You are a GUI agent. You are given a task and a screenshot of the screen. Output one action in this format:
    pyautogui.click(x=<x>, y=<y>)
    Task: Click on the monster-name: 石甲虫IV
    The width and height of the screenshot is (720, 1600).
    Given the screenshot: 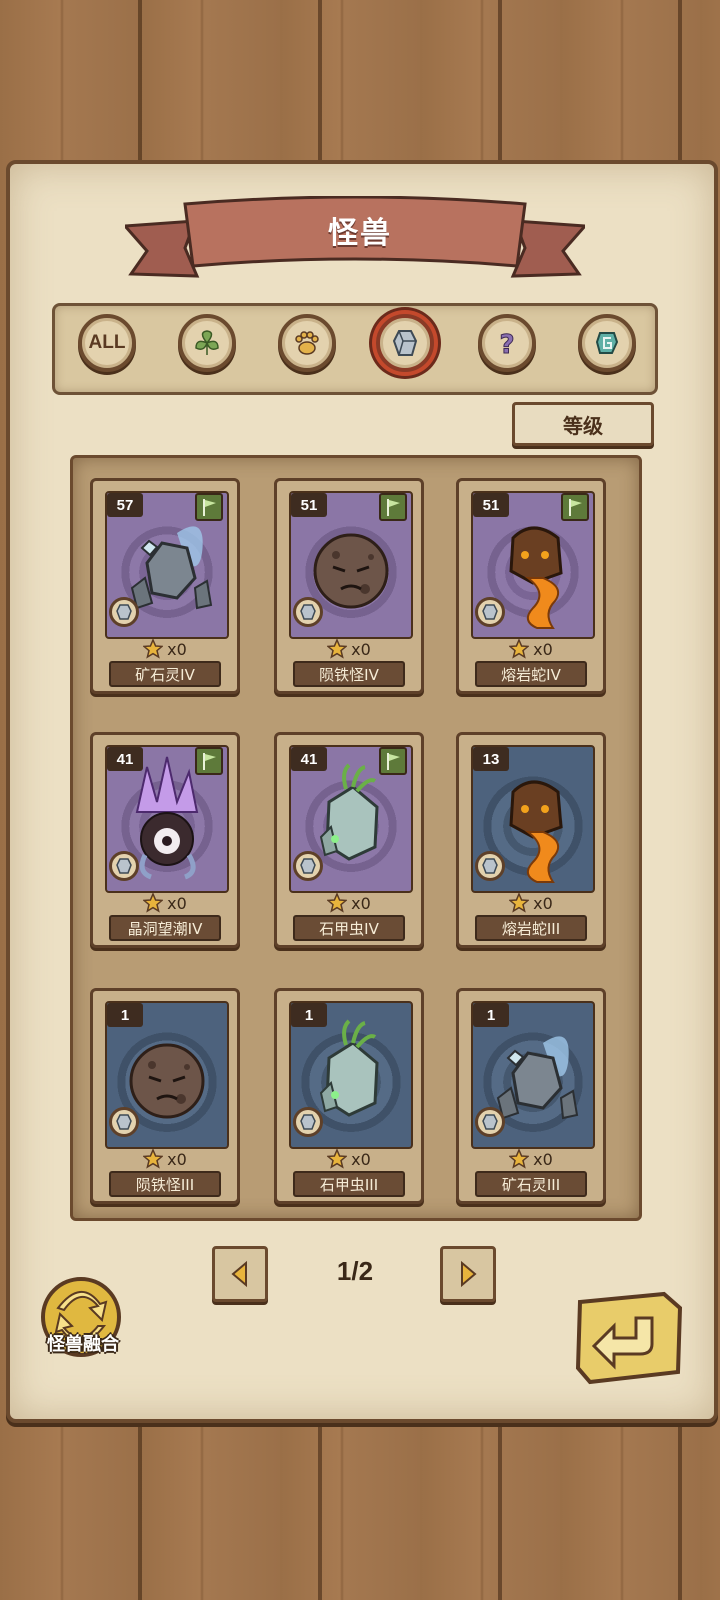 What is the action you would take?
    pyautogui.click(x=349, y=928)
    